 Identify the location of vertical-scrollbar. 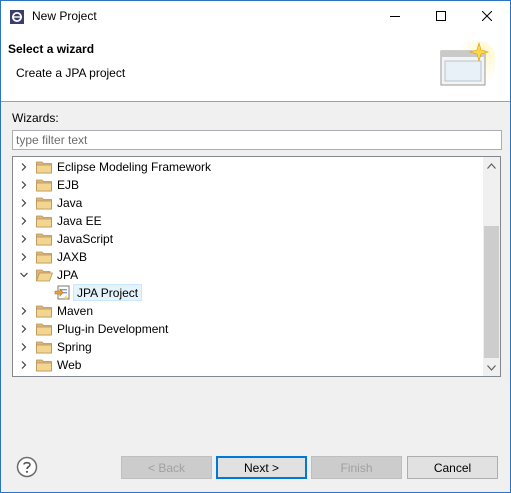
(491, 266).